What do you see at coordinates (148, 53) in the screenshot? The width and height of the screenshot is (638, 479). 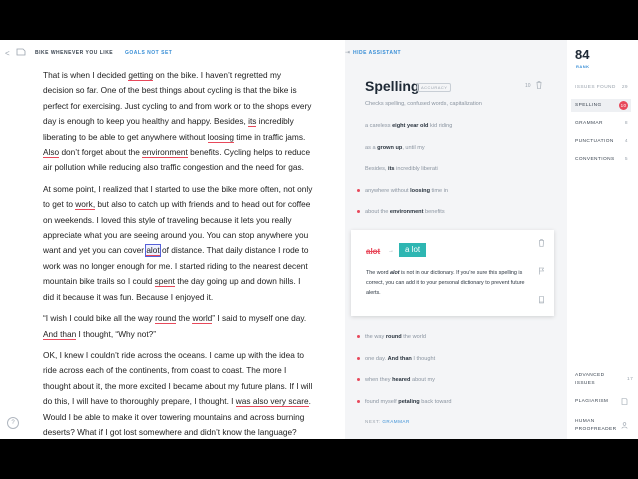 I see `goals-link: GOALS NOT SET` at bounding box center [148, 53].